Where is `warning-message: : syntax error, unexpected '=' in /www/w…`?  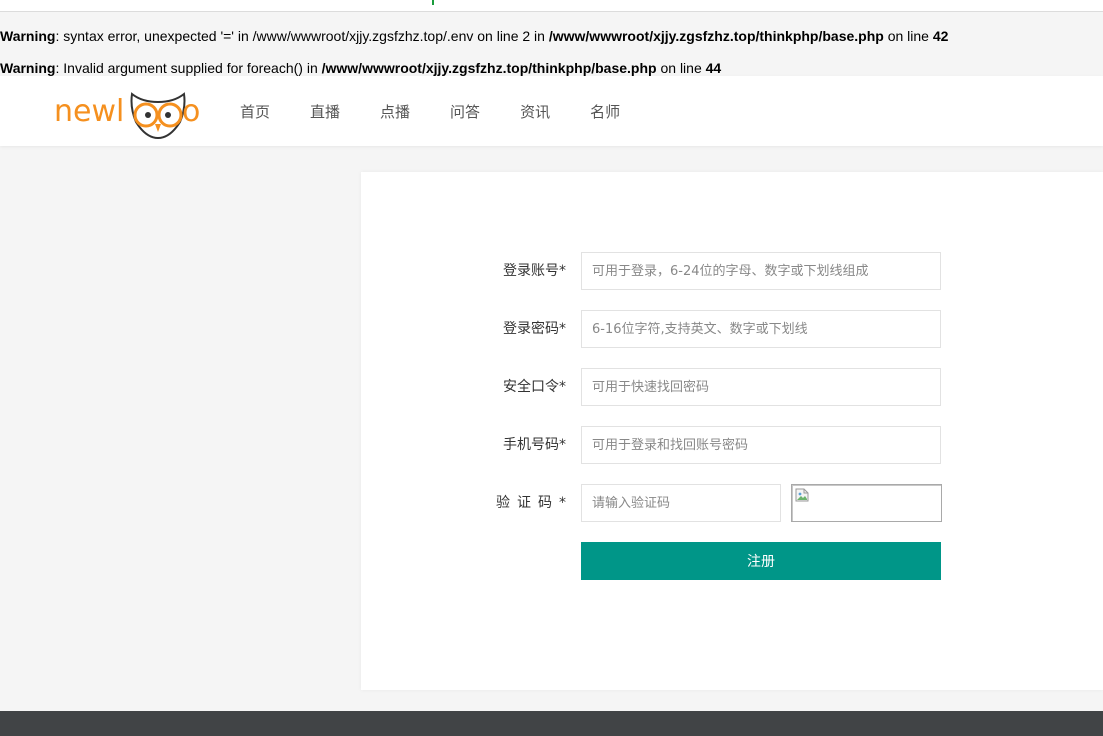 warning-message: : syntax error, unexpected '=' in /www/w… is located at coordinates (302, 36).